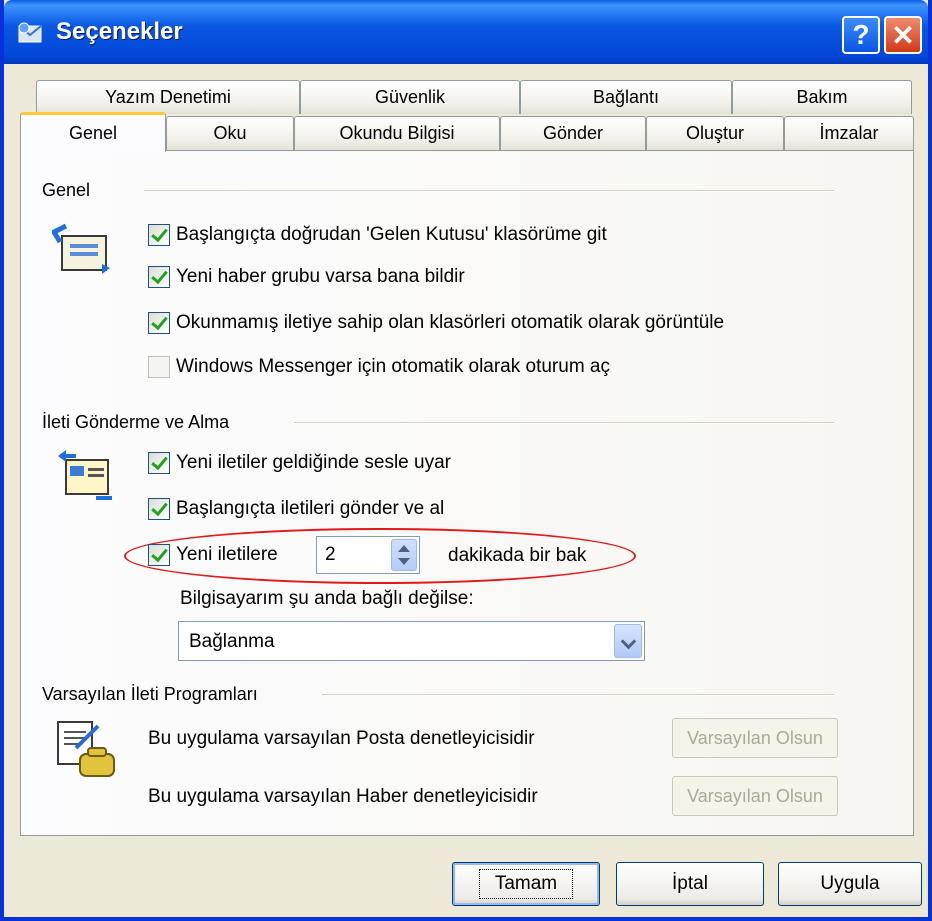  I want to click on button-label: İptal, so click(690, 883).